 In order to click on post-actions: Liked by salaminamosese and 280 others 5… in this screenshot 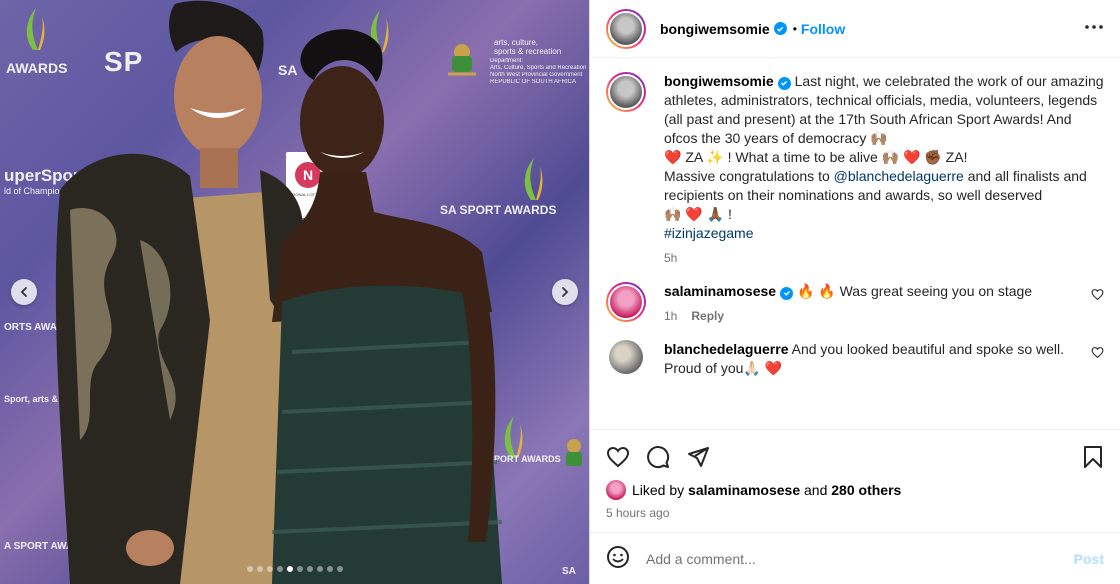, I will do `click(855, 480)`.